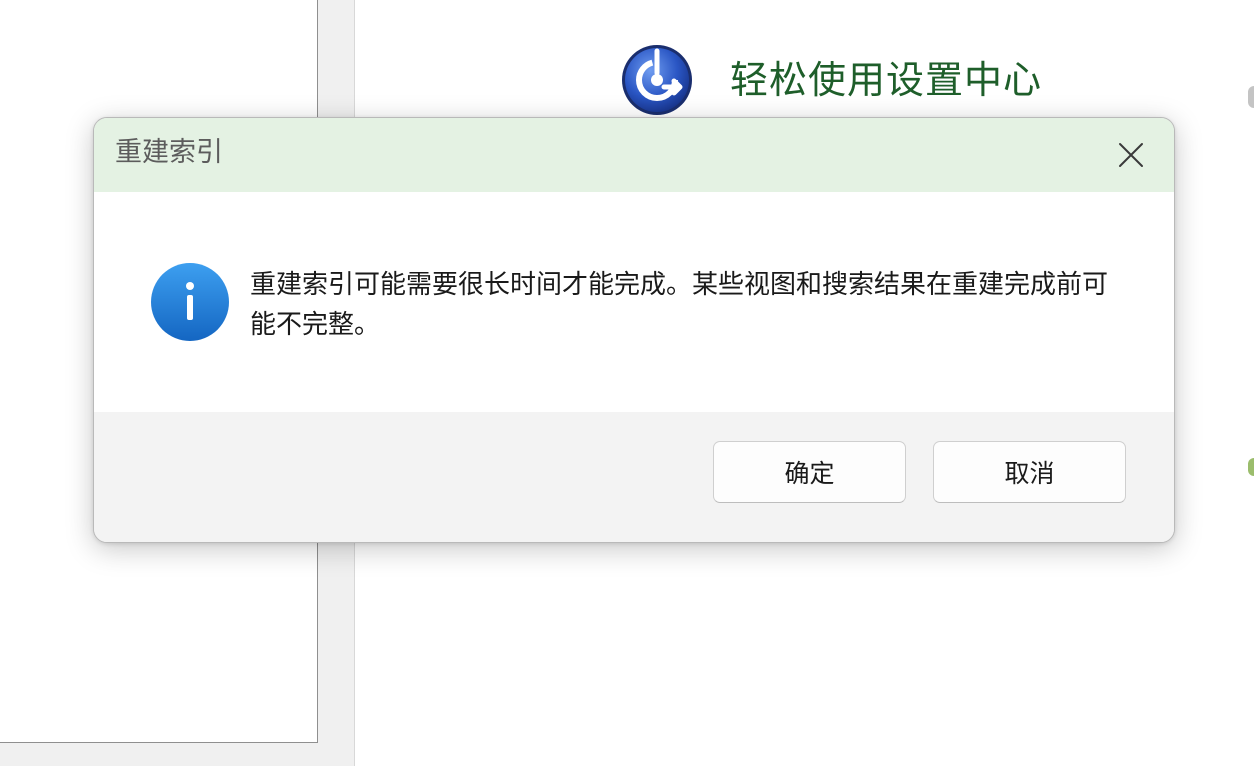 The image size is (1254, 766). Describe the element at coordinates (657, 80) in the screenshot. I see `ease-of-access-icon` at that location.